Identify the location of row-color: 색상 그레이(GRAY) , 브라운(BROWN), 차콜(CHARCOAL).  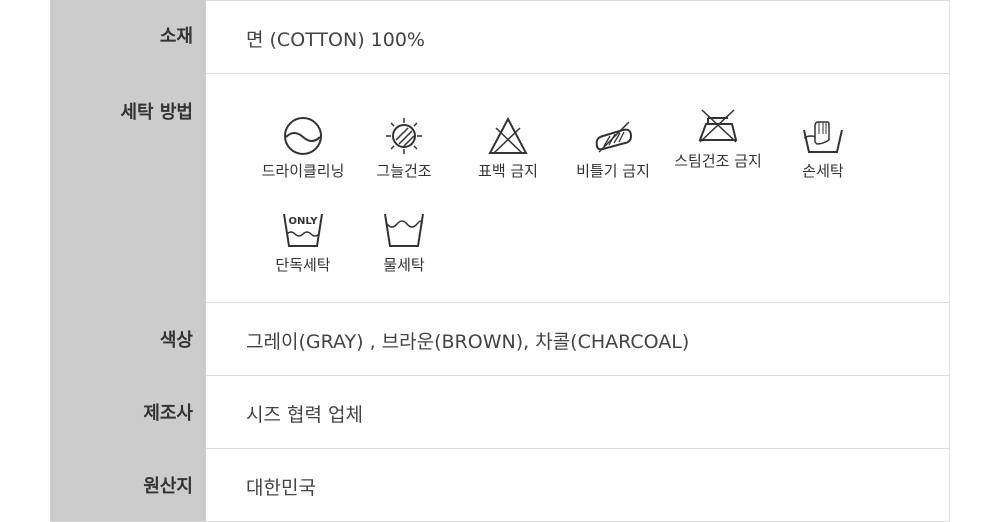
(499, 338).